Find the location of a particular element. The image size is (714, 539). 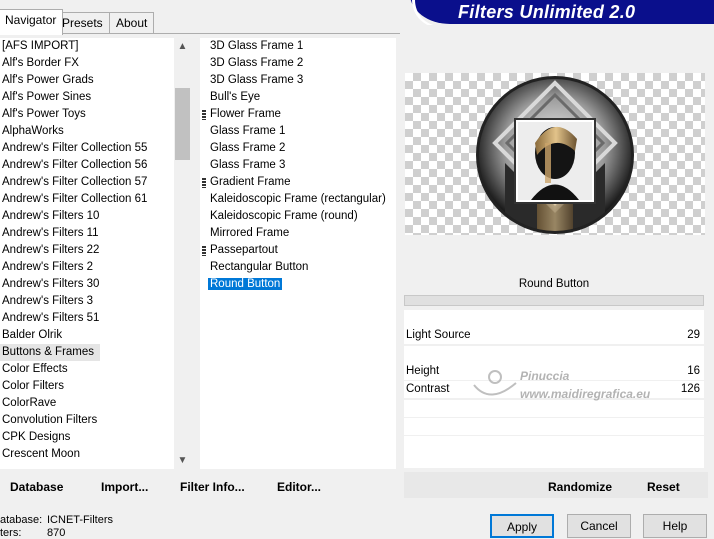

filter-count-label: ters: is located at coordinates (11, 533).